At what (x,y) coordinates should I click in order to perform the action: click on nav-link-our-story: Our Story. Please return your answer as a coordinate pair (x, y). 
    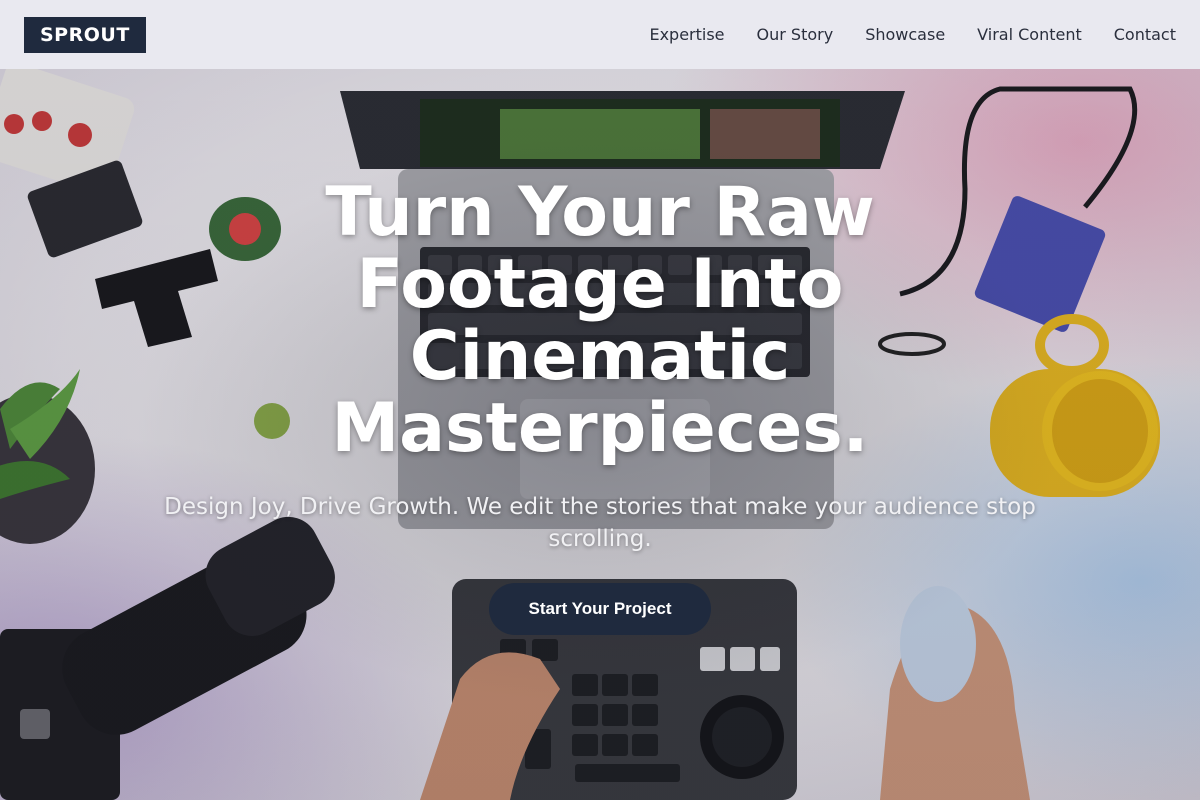
    Looking at the image, I should click on (795, 34).